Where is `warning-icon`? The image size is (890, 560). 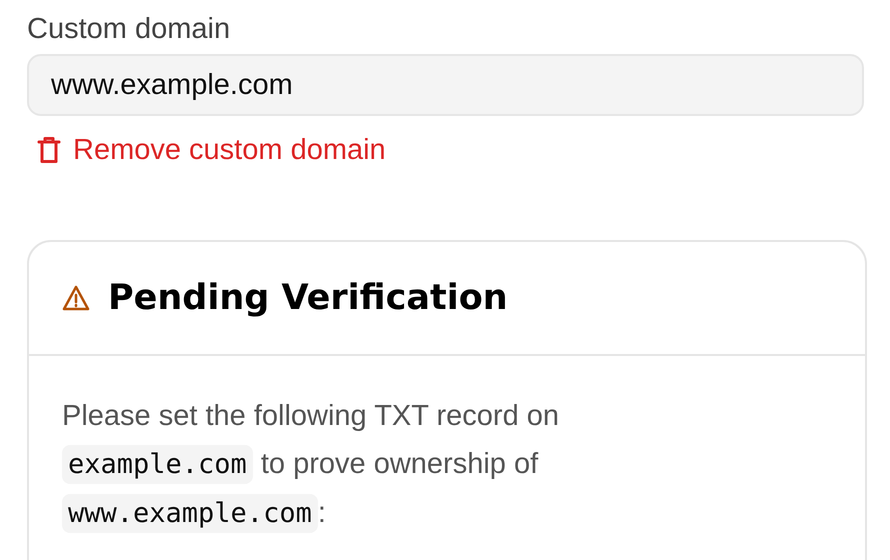
warning-icon is located at coordinates (76, 298).